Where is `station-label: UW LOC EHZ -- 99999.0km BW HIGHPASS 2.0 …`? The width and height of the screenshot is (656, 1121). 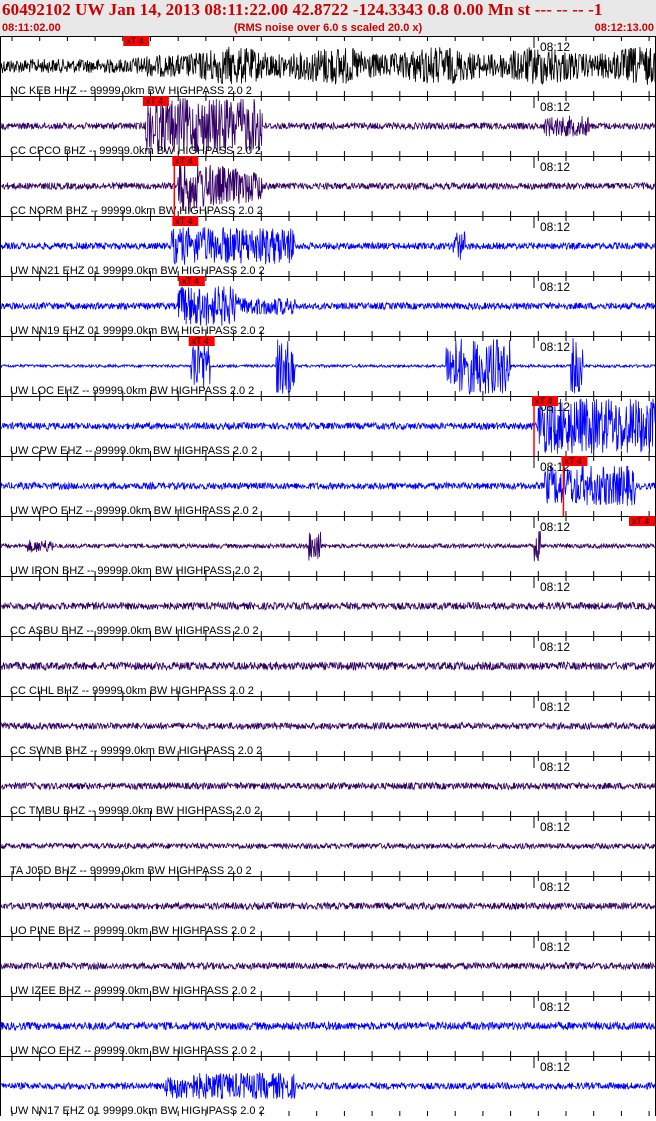 station-label: UW LOC EHZ -- 99999.0km BW HIGHPASS 2.0 … is located at coordinates (132, 391).